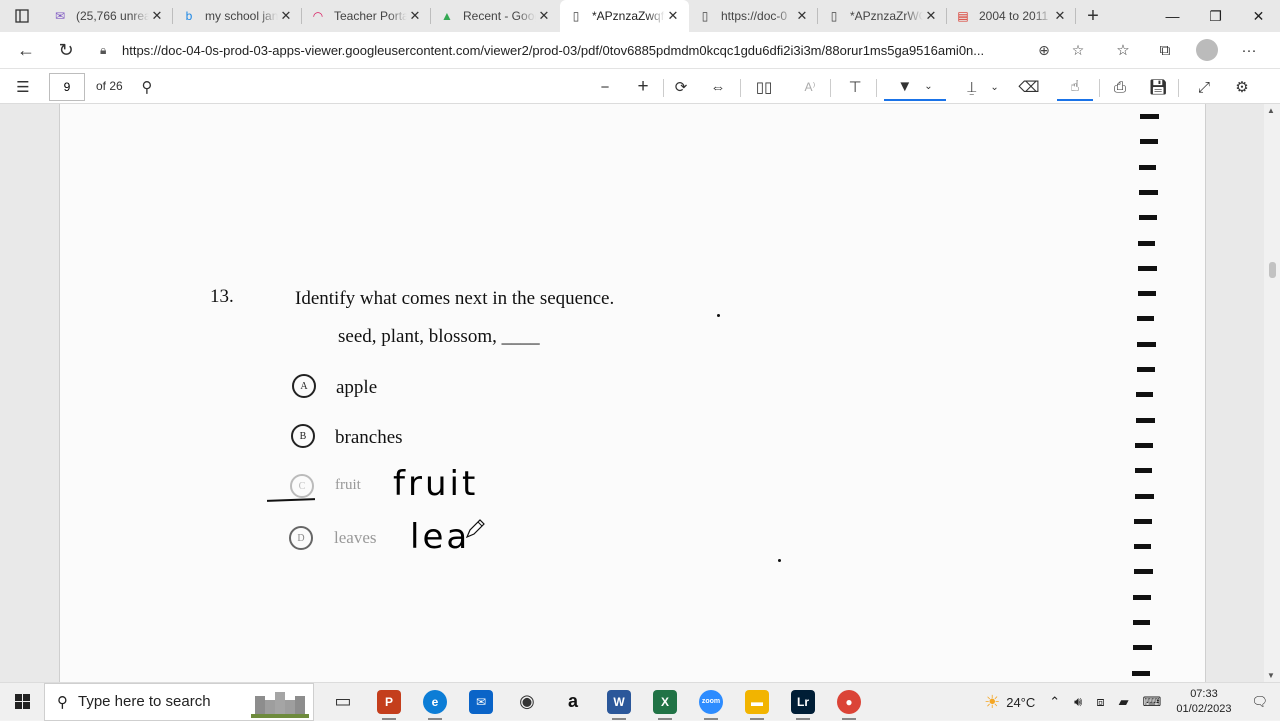 The height and width of the screenshot is (721, 1280). I want to click on taskbar-app-word: W, so click(619, 702).